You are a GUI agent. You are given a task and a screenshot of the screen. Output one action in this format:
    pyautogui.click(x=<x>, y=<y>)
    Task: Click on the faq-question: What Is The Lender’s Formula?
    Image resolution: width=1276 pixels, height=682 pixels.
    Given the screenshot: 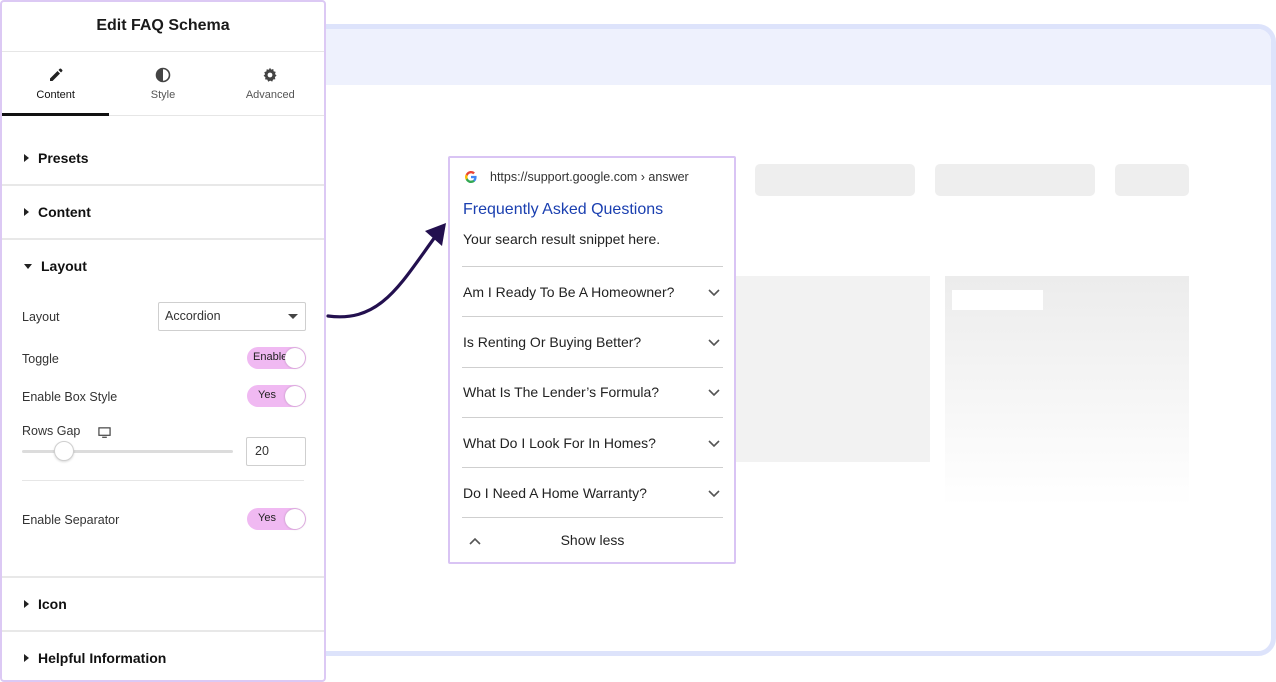 What is the action you would take?
    pyautogui.click(x=592, y=391)
    